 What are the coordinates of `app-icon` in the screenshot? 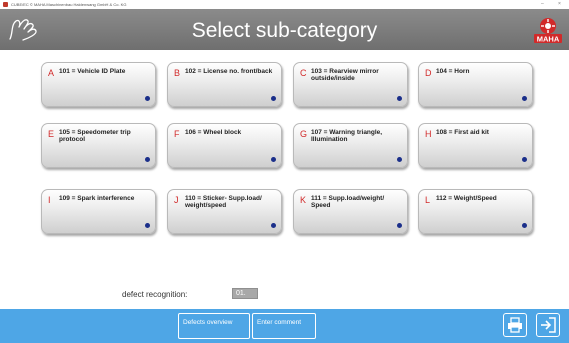 It's located at (5, 4).